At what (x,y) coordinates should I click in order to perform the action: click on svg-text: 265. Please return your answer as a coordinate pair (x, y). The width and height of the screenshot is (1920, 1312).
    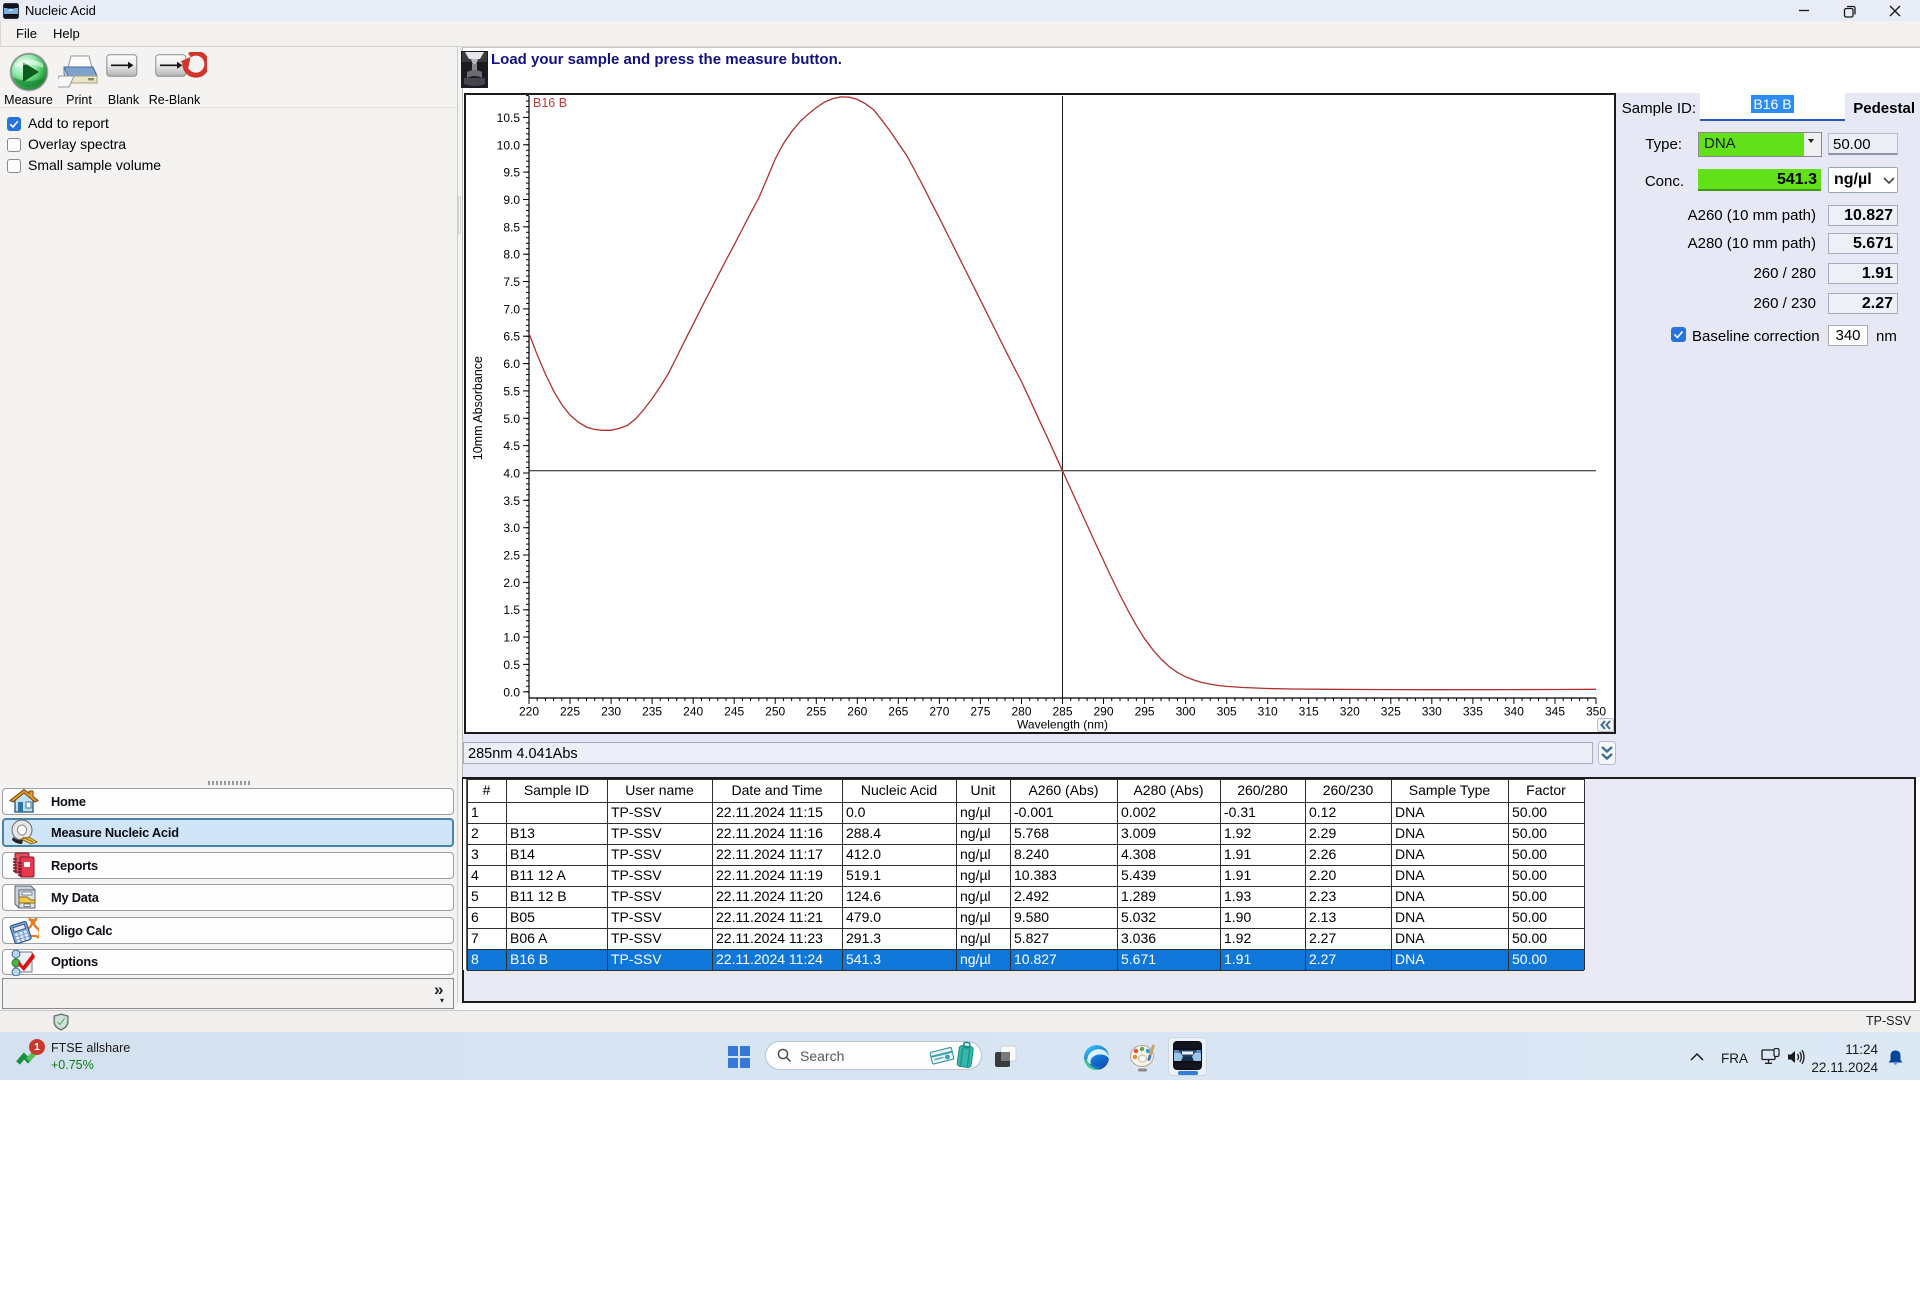
    Looking at the image, I should click on (898, 712).